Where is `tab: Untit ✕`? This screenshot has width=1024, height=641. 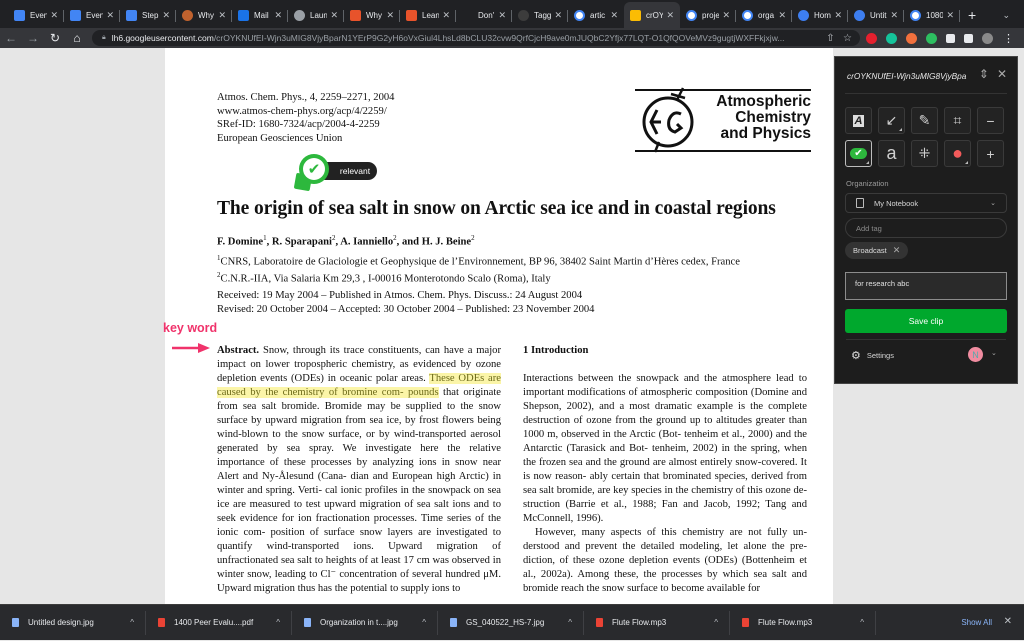
tab: Untit ✕ is located at coordinates (876, 15).